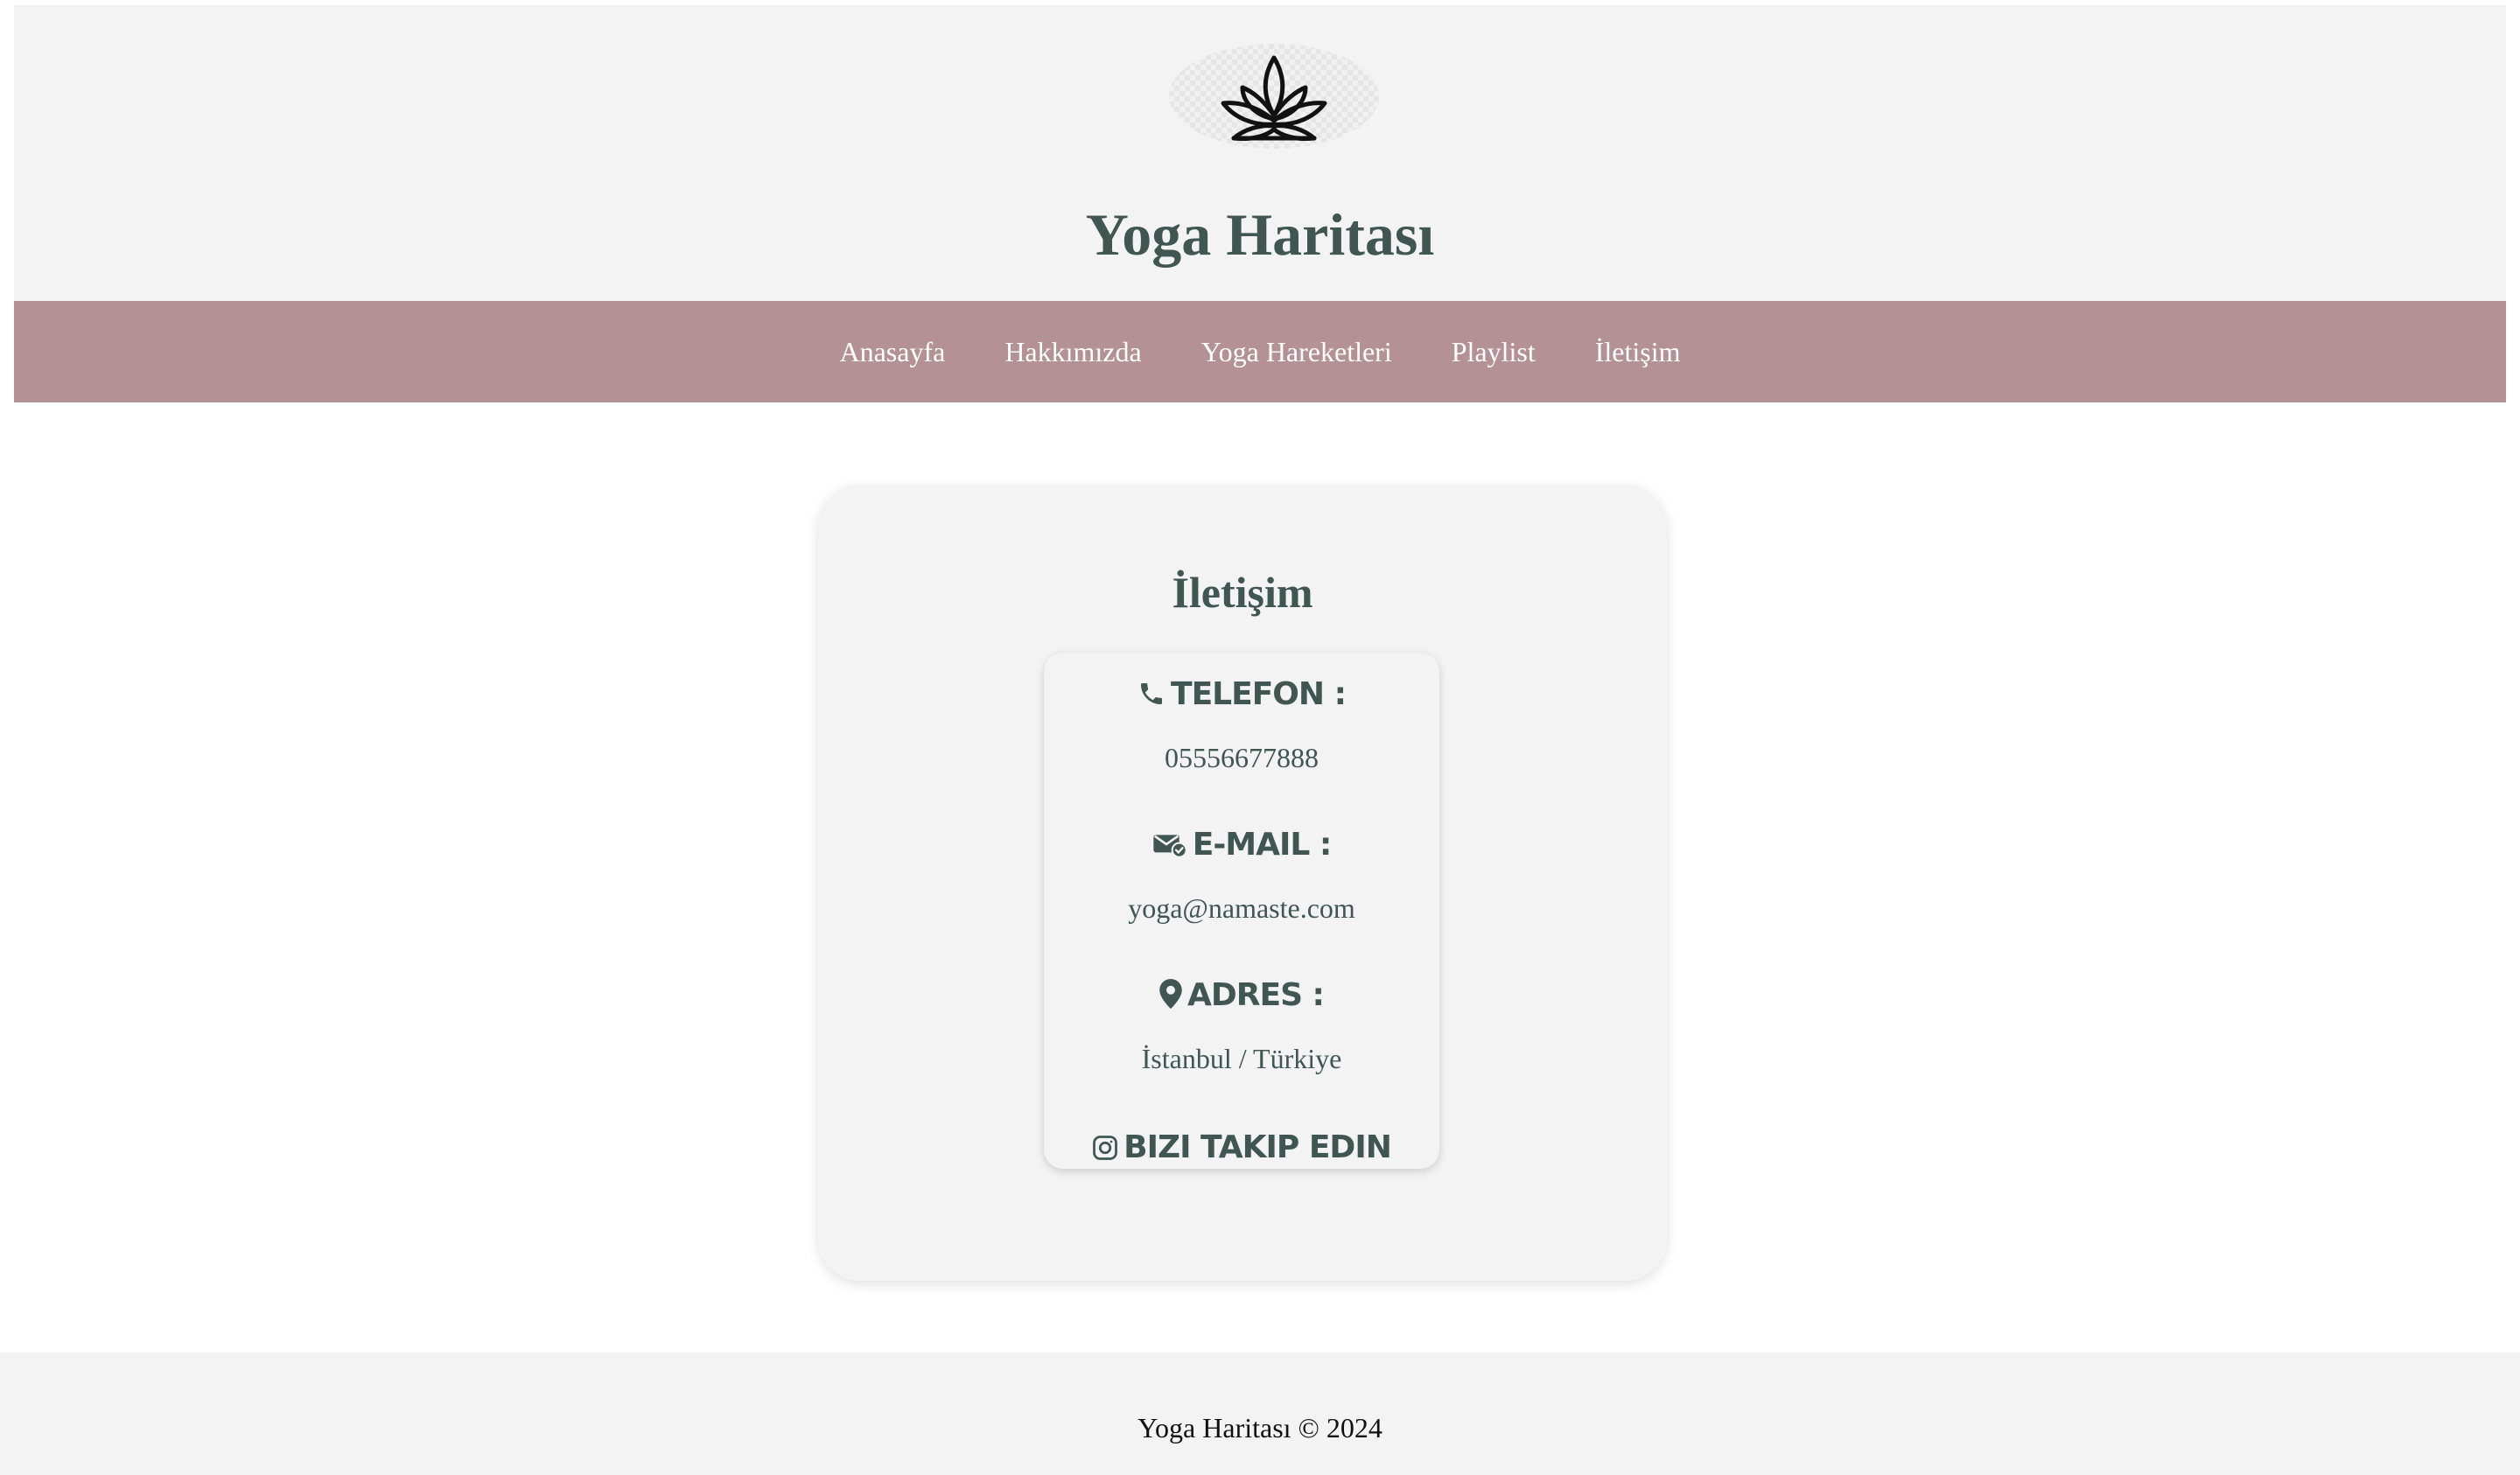 The image size is (2520, 1475). I want to click on map-pin-icon, so click(1170, 994).